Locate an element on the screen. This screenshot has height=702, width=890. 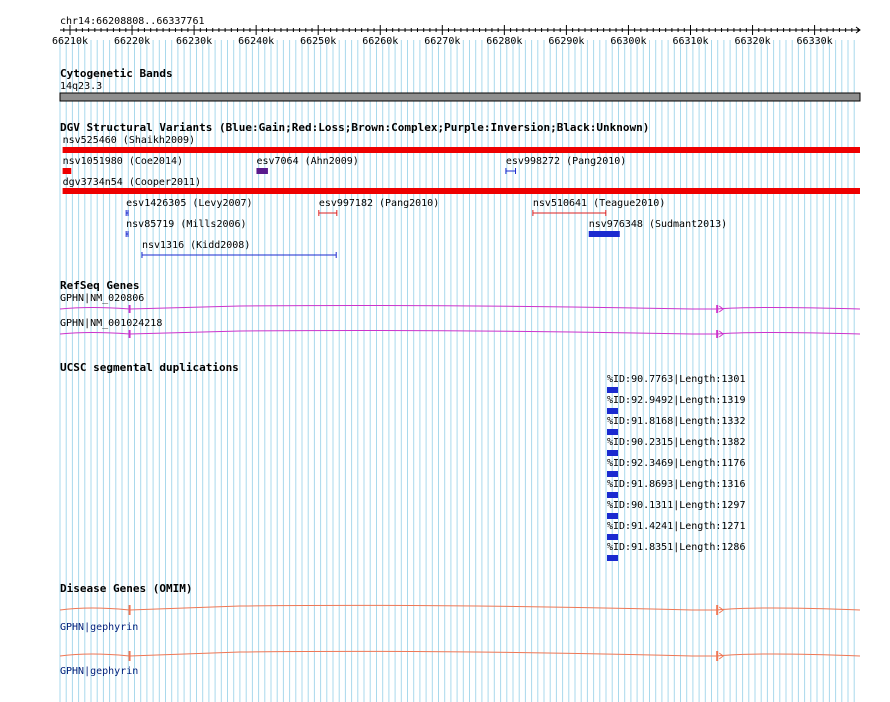
dgv-feature-label: esv997182 (Pang2010) is located at coordinates (379, 203).